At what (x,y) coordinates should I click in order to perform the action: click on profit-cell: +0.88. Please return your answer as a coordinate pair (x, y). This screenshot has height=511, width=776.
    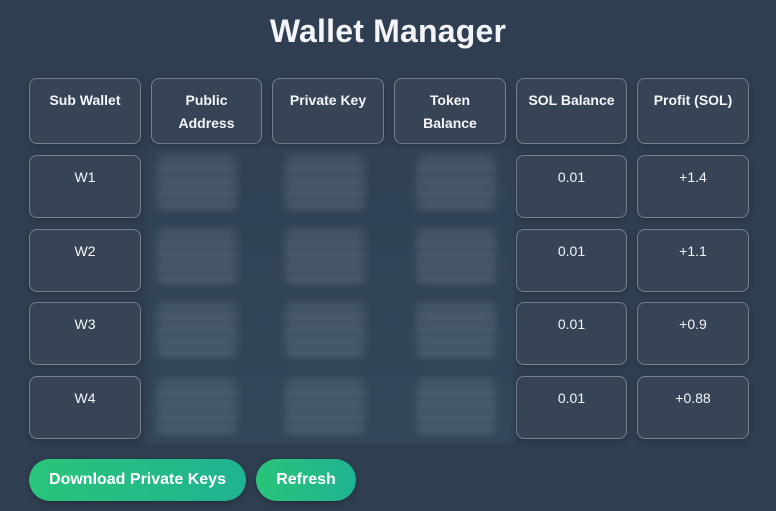
    Looking at the image, I should click on (693, 407).